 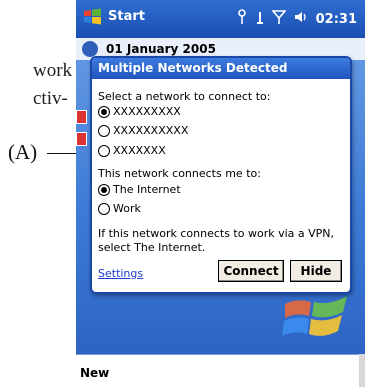 What do you see at coordinates (316, 271) in the screenshot?
I see `hide-button: Hide` at bounding box center [316, 271].